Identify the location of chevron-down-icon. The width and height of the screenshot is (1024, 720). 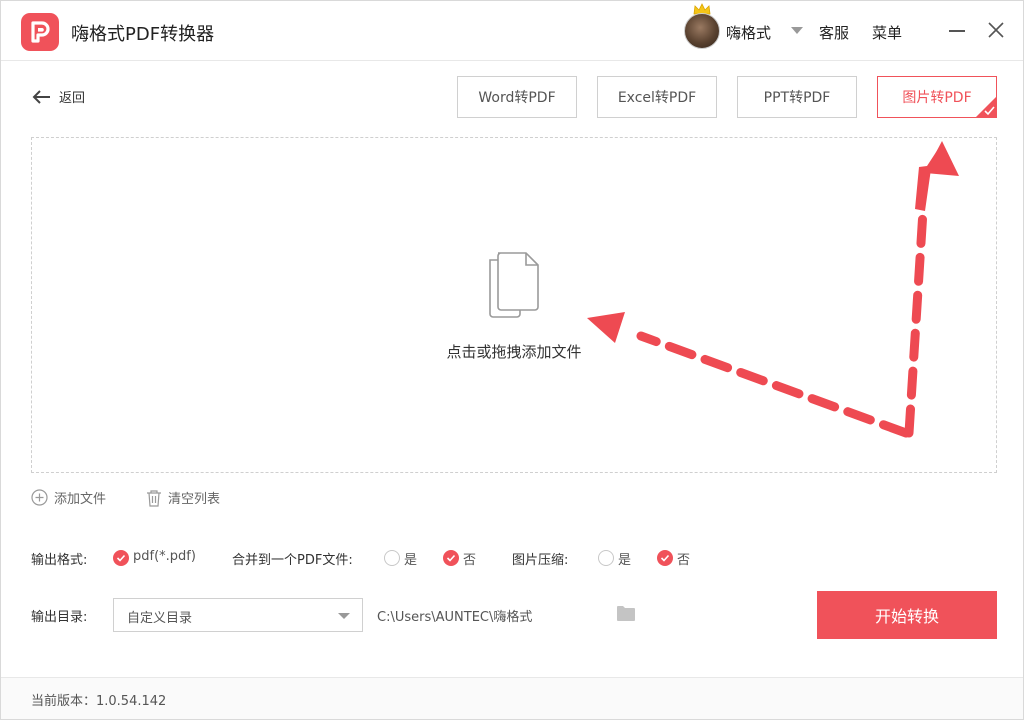
(344, 616).